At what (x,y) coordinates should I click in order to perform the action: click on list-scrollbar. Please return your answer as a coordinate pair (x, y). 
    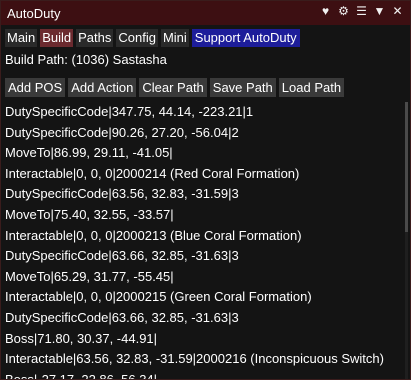
    Looking at the image, I should click on (406, 240).